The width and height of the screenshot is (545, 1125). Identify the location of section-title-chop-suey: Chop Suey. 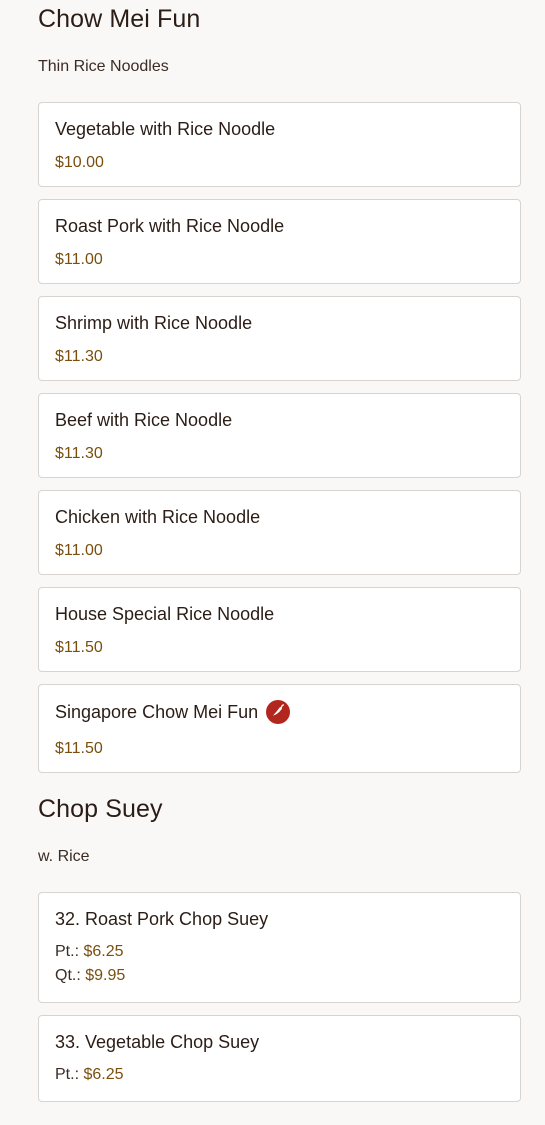
(100, 809).